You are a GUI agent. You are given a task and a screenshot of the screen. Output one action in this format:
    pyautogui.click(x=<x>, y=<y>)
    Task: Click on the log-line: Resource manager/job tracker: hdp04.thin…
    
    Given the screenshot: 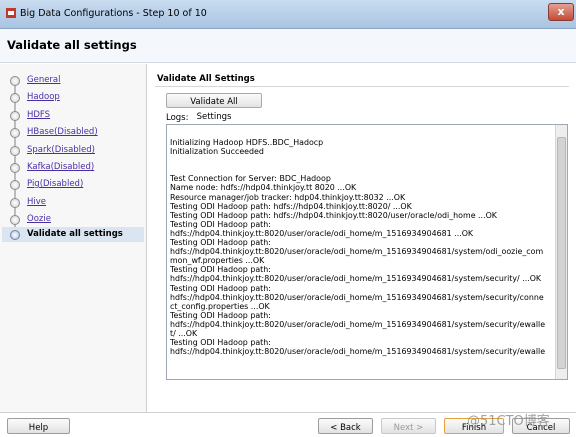 What is the action you would take?
    pyautogui.click(x=288, y=197)
    